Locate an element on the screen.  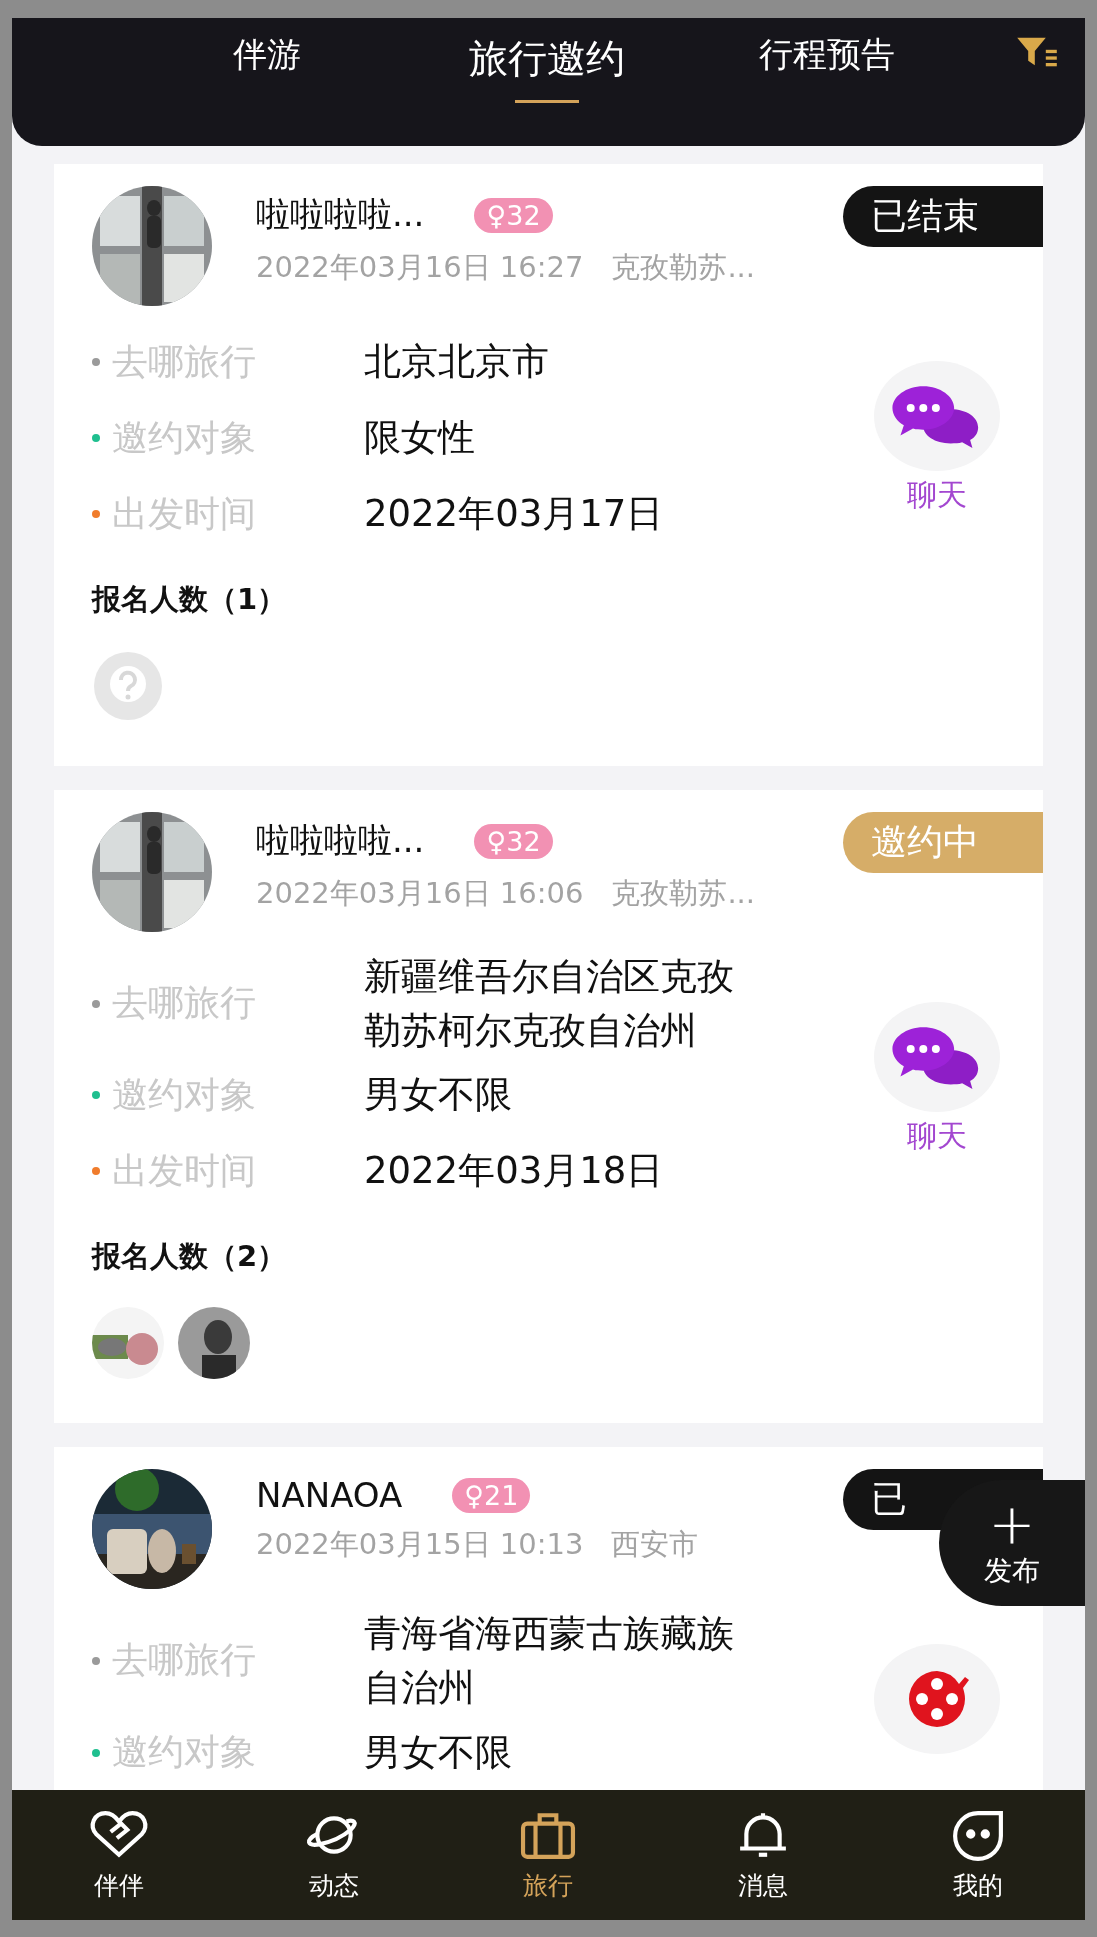
signup-count: 报名人数（2） is located at coordinates (190, 1257).